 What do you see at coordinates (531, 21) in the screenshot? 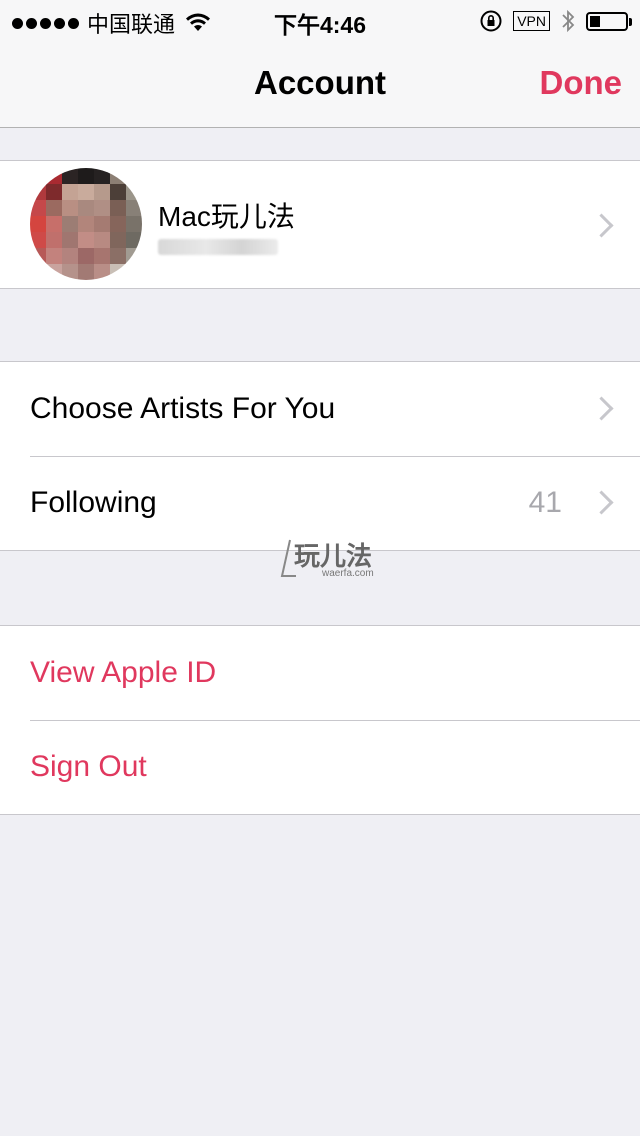
I see `vpn-badge: VPN` at bounding box center [531, 21].